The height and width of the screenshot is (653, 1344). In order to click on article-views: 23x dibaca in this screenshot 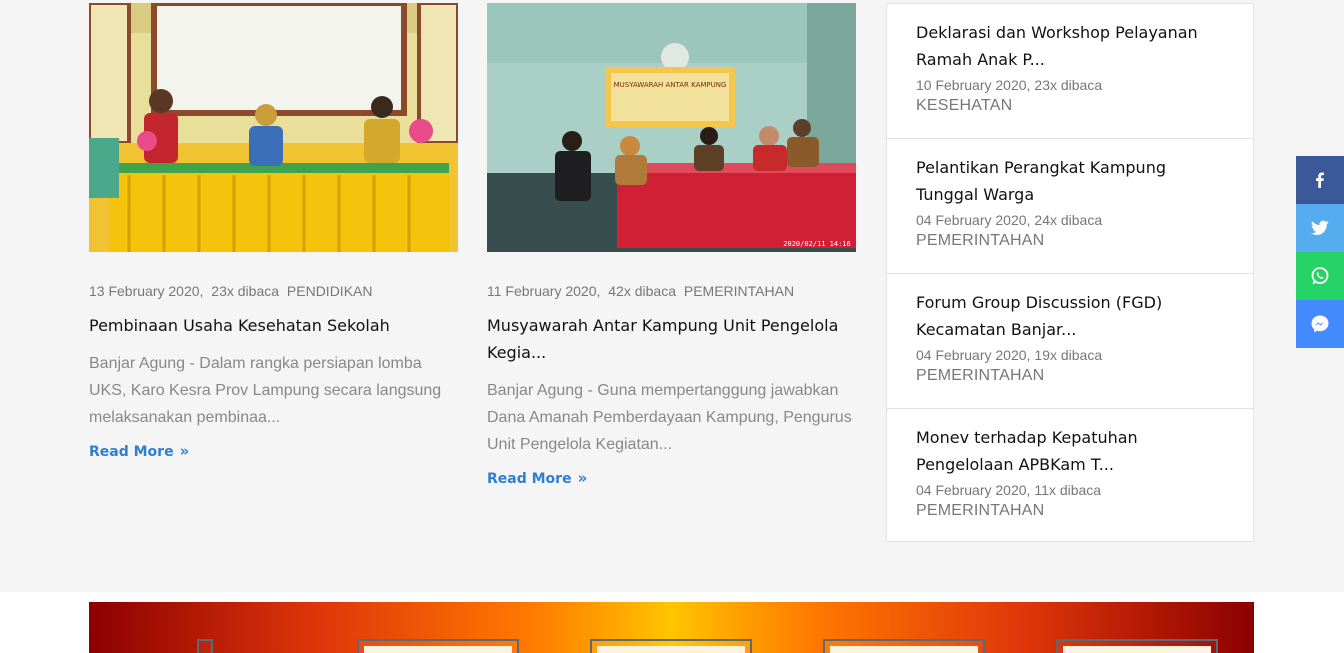, I will do `click(245, 291)`.